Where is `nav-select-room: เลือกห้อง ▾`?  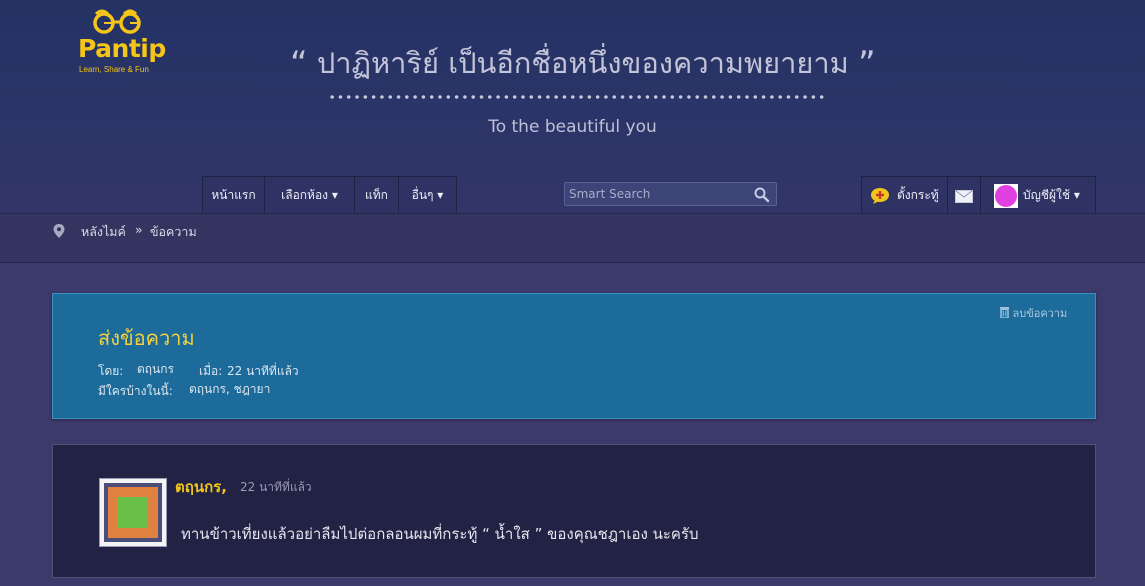 nav-select-room: เลือกห้อง ▾ is located at coordinates (310, 195).